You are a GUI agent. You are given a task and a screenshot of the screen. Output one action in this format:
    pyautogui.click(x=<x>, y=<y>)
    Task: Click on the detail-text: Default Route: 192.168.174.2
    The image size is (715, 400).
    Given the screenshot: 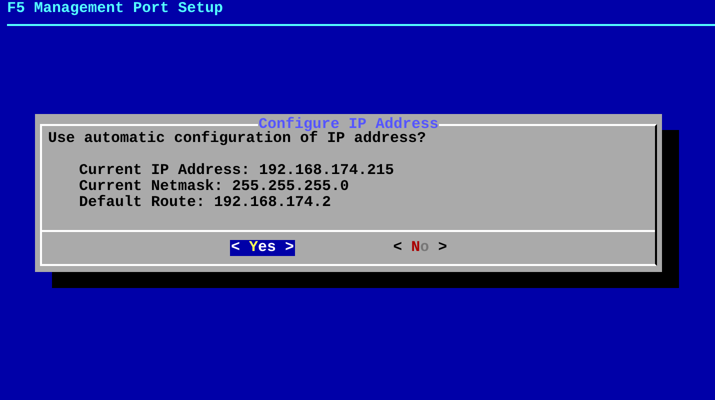 What is the action you would take?
    pyautogui.click(x=205, y=203)
    